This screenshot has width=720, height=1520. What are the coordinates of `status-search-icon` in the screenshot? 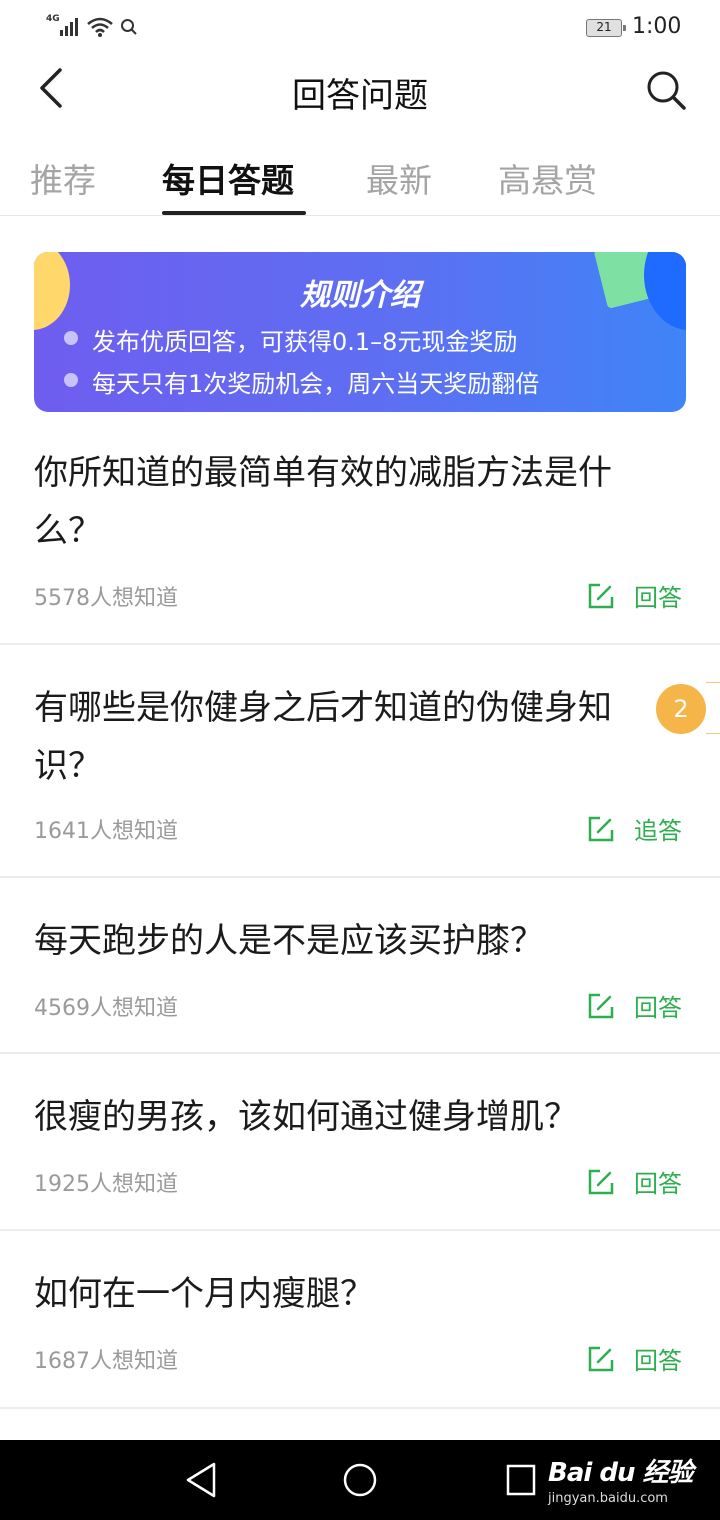 It's located at (129, 27).